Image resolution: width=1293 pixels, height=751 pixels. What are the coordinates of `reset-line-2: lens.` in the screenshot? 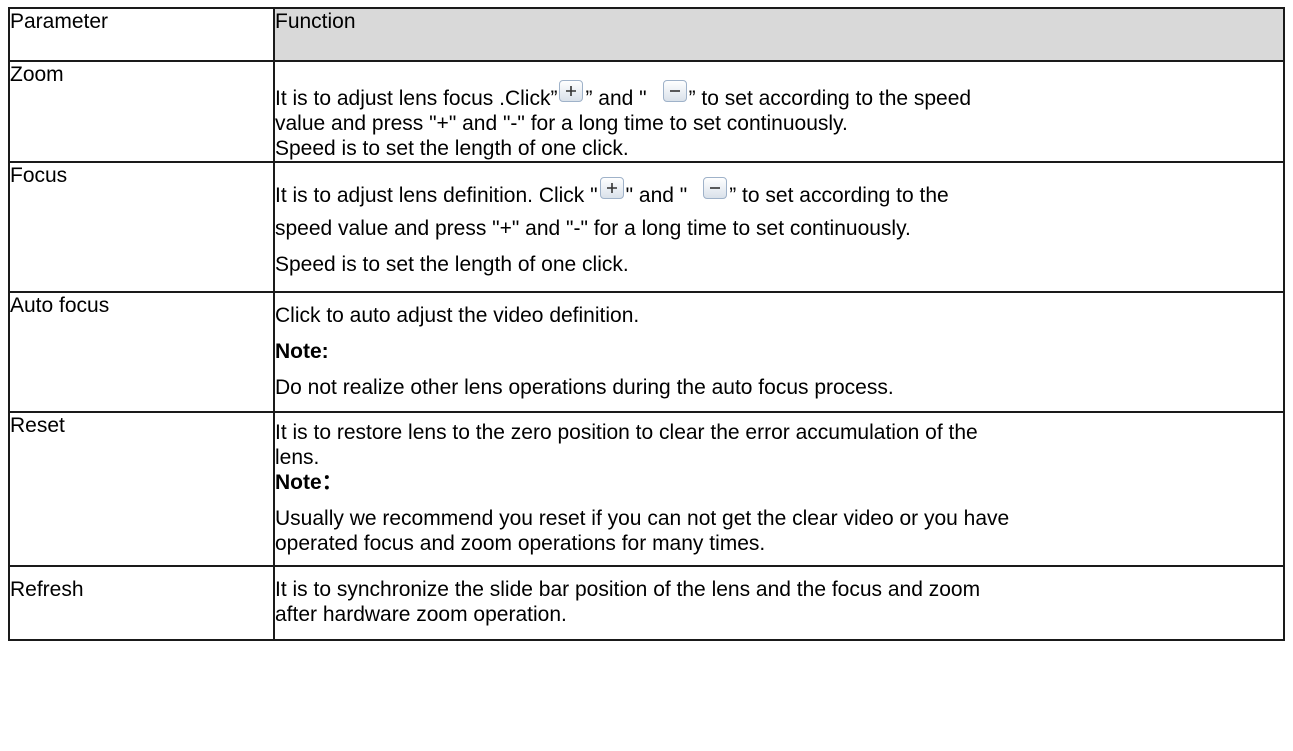 It's located at (297, 457).